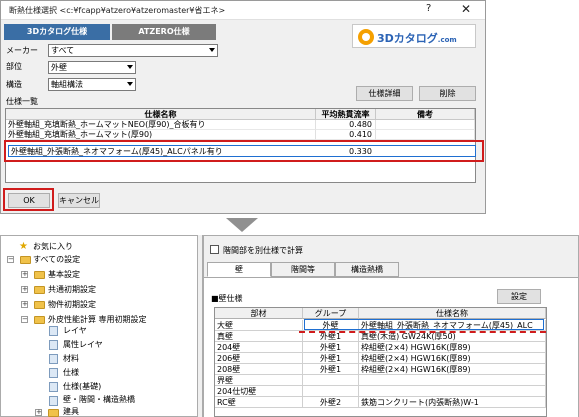 Image resolution: width=579 pixels, height=417 pixels. Describe the element at coordinates (466, 9) in the screenshot. I see `close-icon: ✕` at that location.